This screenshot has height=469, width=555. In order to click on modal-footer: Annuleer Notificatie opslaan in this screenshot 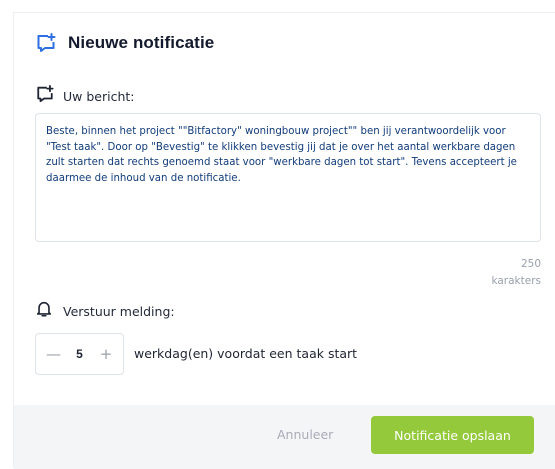, I will do `click(284, 437)`.